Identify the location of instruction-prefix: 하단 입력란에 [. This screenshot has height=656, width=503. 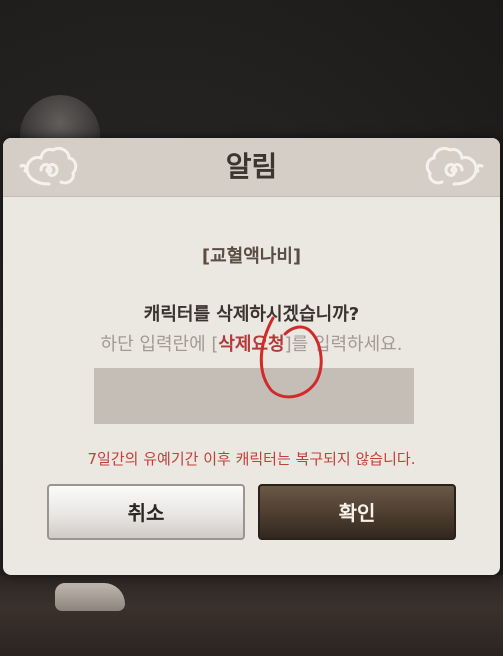
(159, 344).